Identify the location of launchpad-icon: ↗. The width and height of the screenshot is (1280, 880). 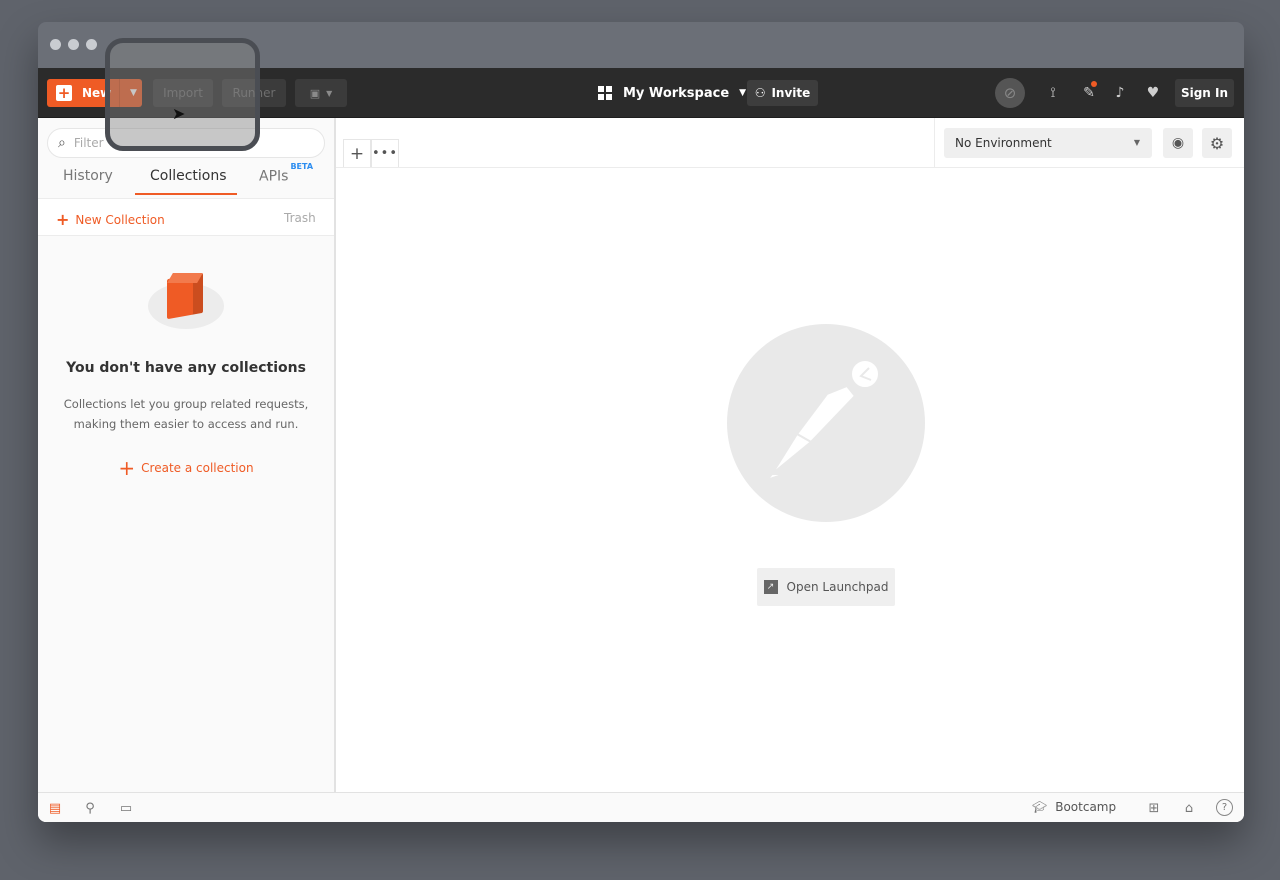
(770, 587).